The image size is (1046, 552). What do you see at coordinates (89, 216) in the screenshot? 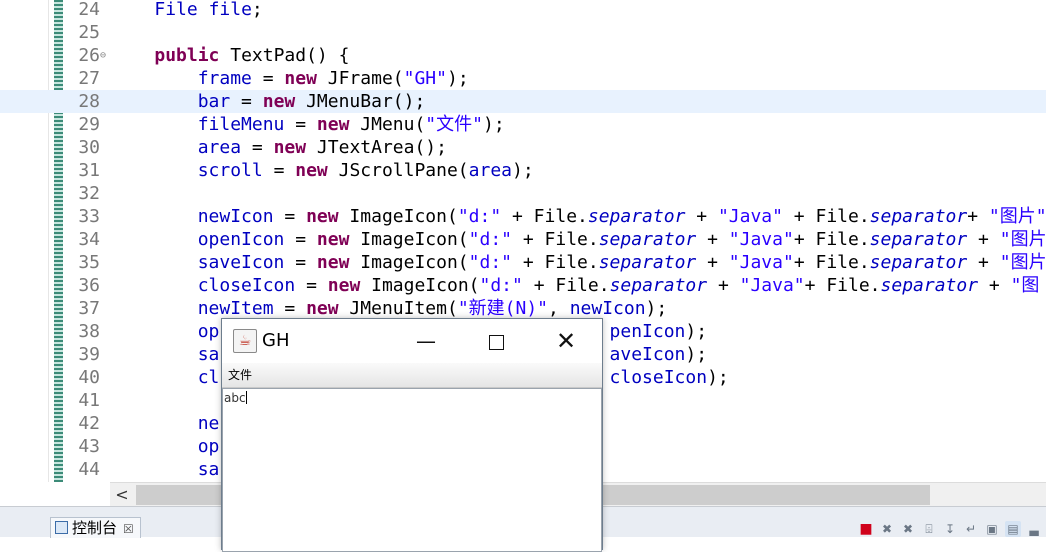
I see `line-number: 33` at bounding box center [89, 216].